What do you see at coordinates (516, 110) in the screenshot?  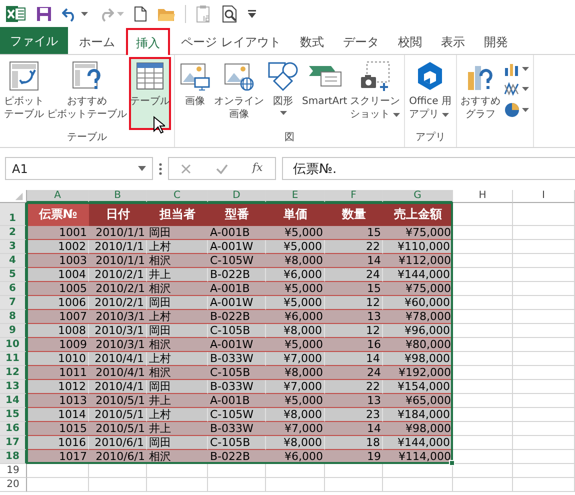 I see `pie-chart-button` at bounding box center [516, 110].